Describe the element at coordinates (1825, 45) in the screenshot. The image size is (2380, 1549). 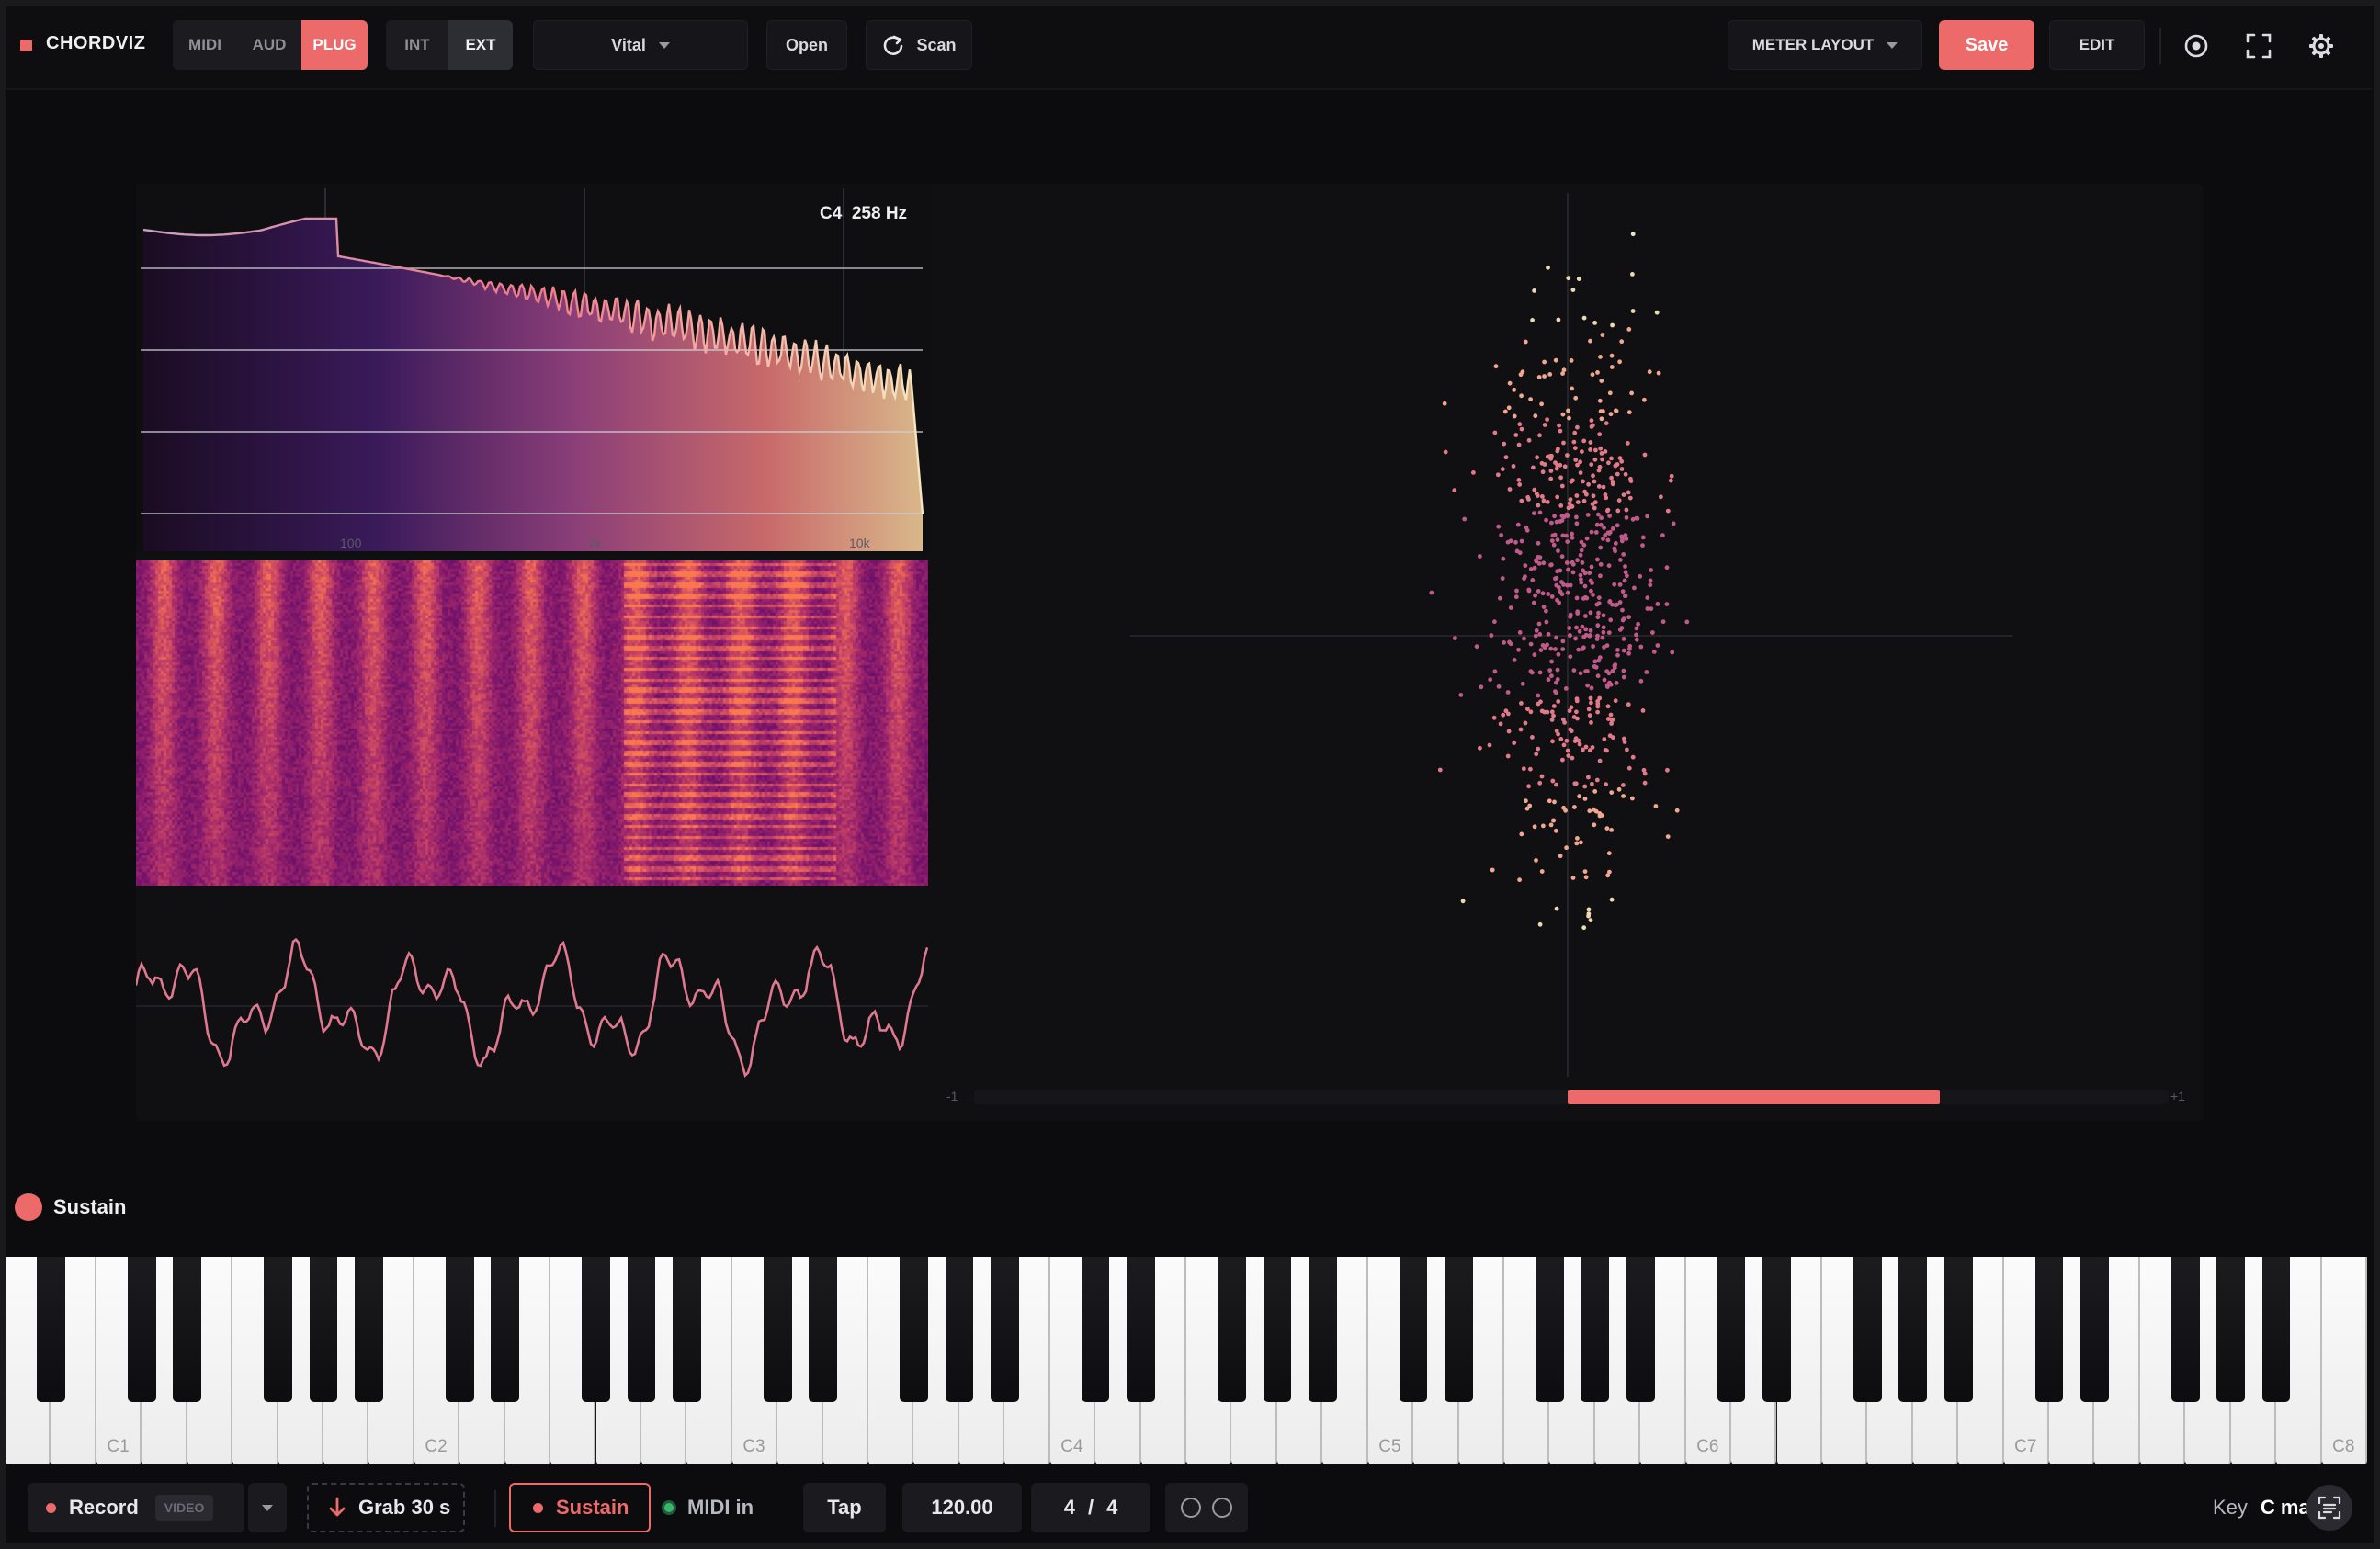
I see `meter-layout-dropdown: METER LAYOUT` at that location.